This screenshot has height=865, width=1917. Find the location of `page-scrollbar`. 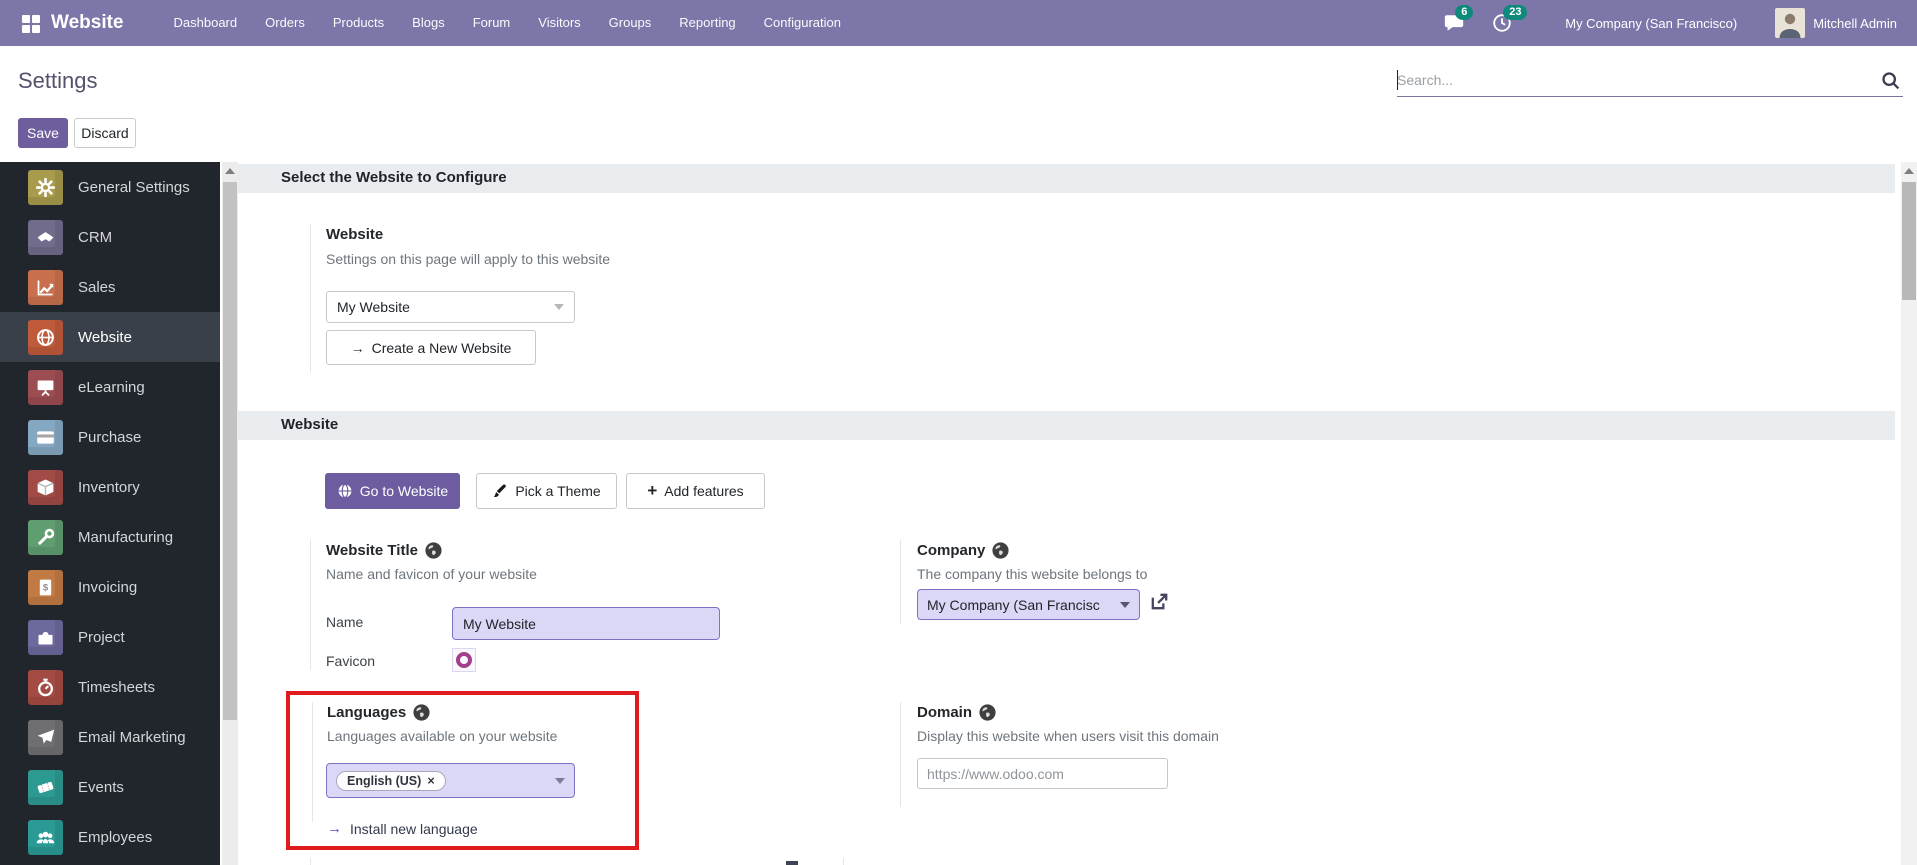

page-scrollbar is located at coordinates (1909, 513).